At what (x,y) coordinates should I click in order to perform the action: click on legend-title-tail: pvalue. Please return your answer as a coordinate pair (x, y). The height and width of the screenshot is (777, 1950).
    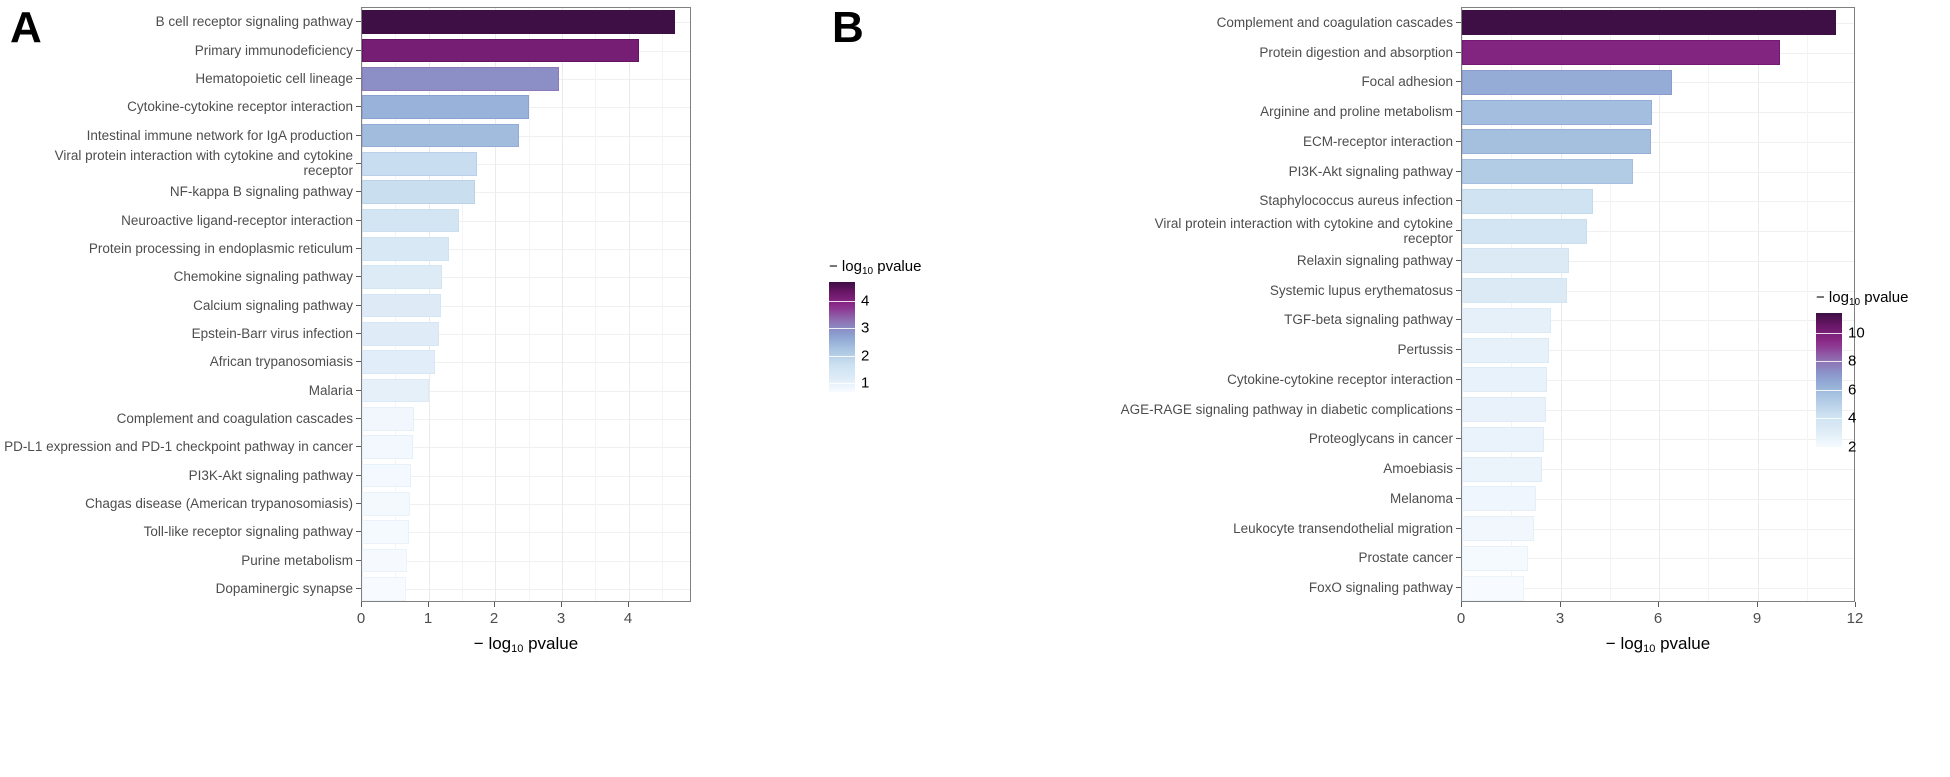
    Looking at the image, I should click on (1884, 297).